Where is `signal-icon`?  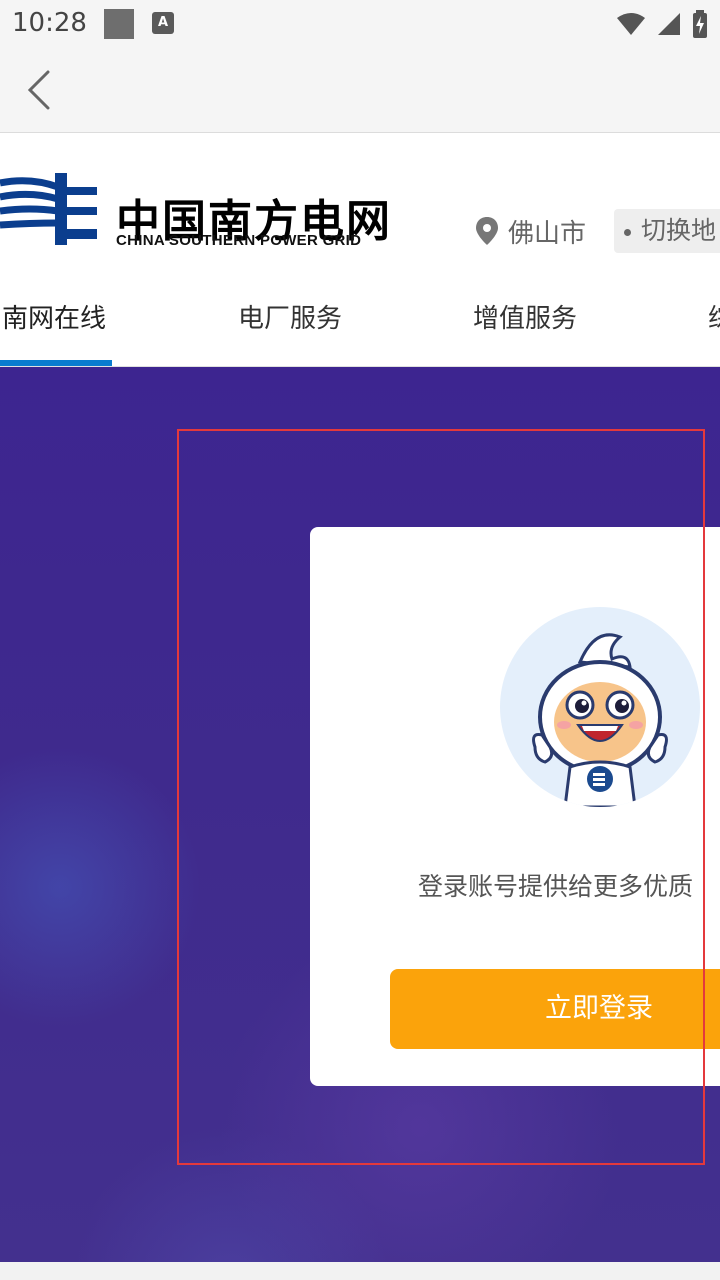 signal-icon is located at coordinates (669, 24).